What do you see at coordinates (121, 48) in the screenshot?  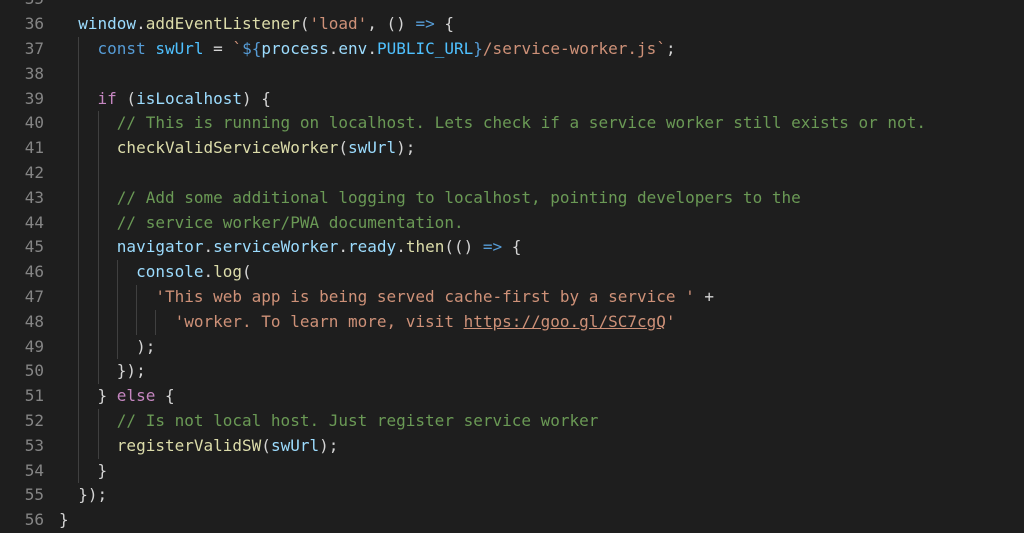 I see `code-token: const` at bounding box center [121, 48].